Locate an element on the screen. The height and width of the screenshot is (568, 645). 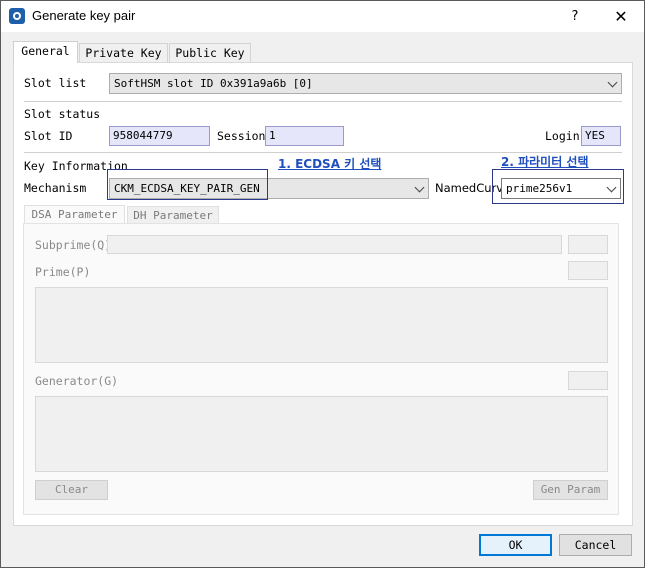
session-field: 1 is located at coordinates (304, 136).